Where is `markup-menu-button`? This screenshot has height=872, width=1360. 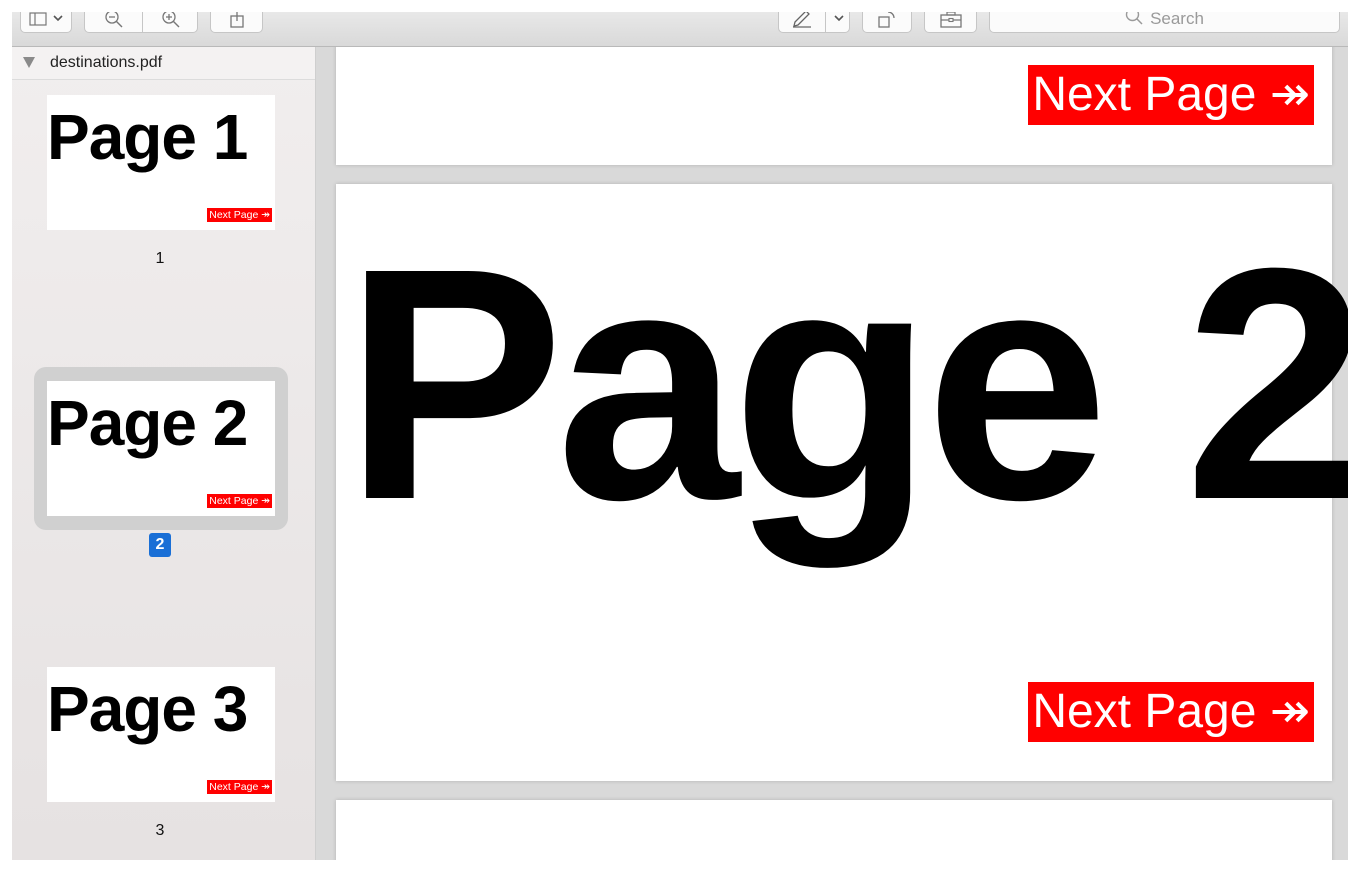 markup-menu-button is located at coordinates (838, 22).